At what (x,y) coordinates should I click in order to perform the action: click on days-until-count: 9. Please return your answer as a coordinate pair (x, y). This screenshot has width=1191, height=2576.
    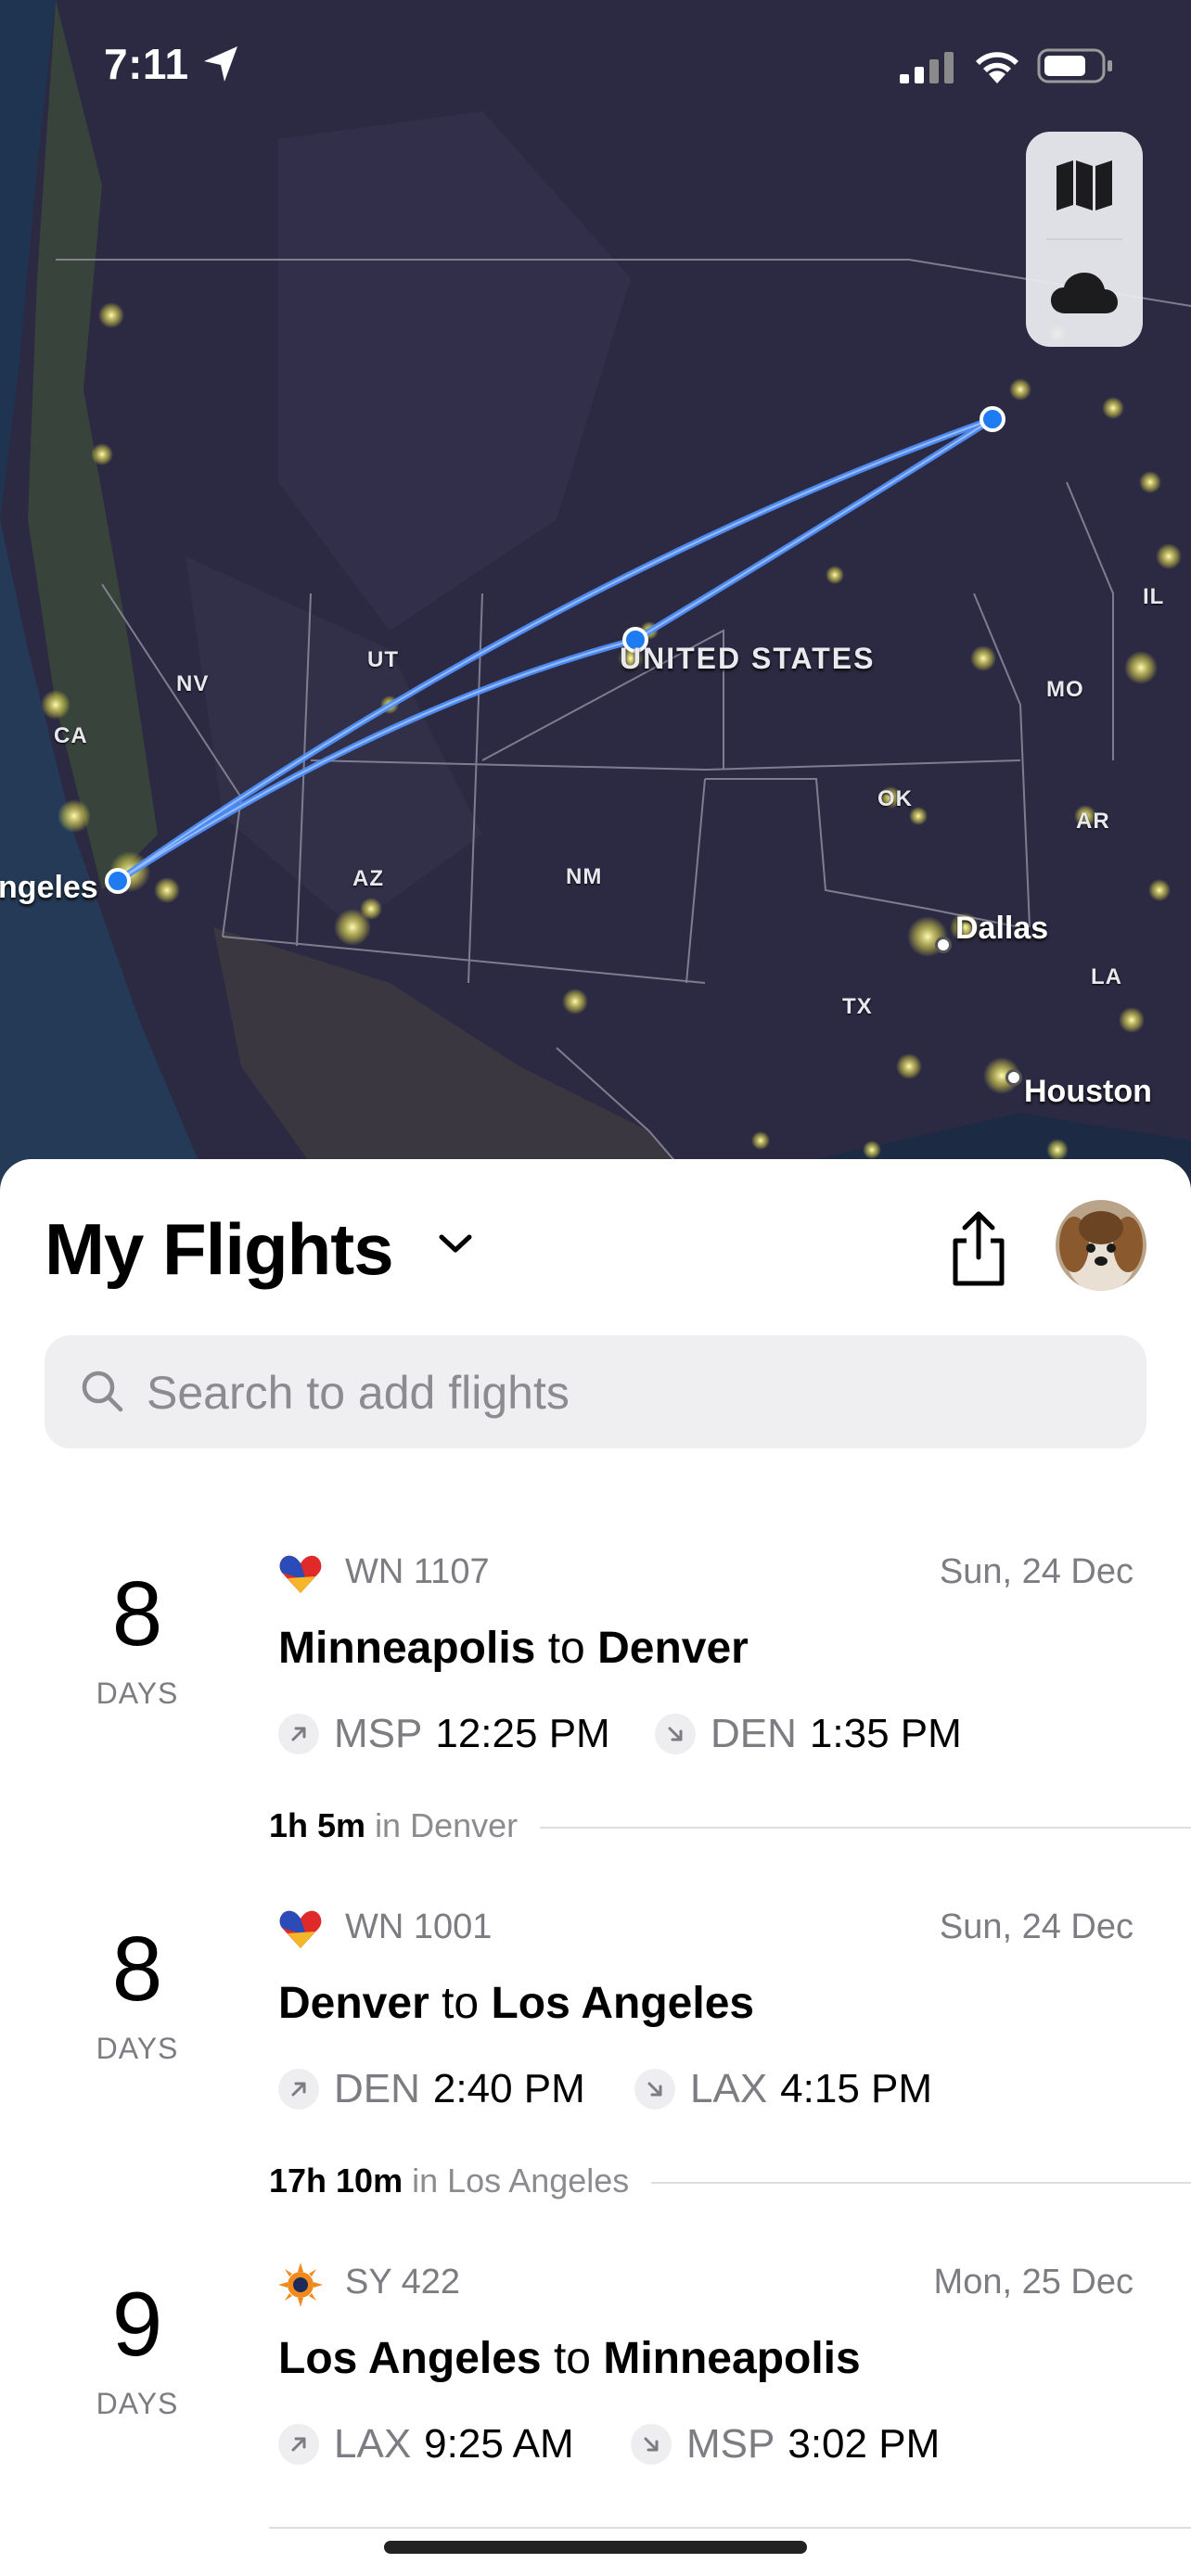
    Looking at the image, I should click on (137, 2324).